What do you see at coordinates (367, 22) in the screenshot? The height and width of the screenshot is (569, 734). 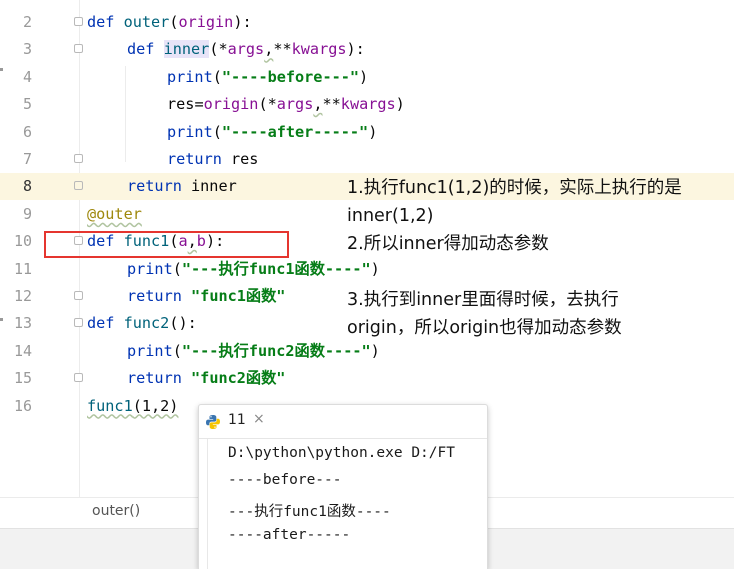 I see `code-line: 2 def outer(origin):` at bounding box center [367, 22].